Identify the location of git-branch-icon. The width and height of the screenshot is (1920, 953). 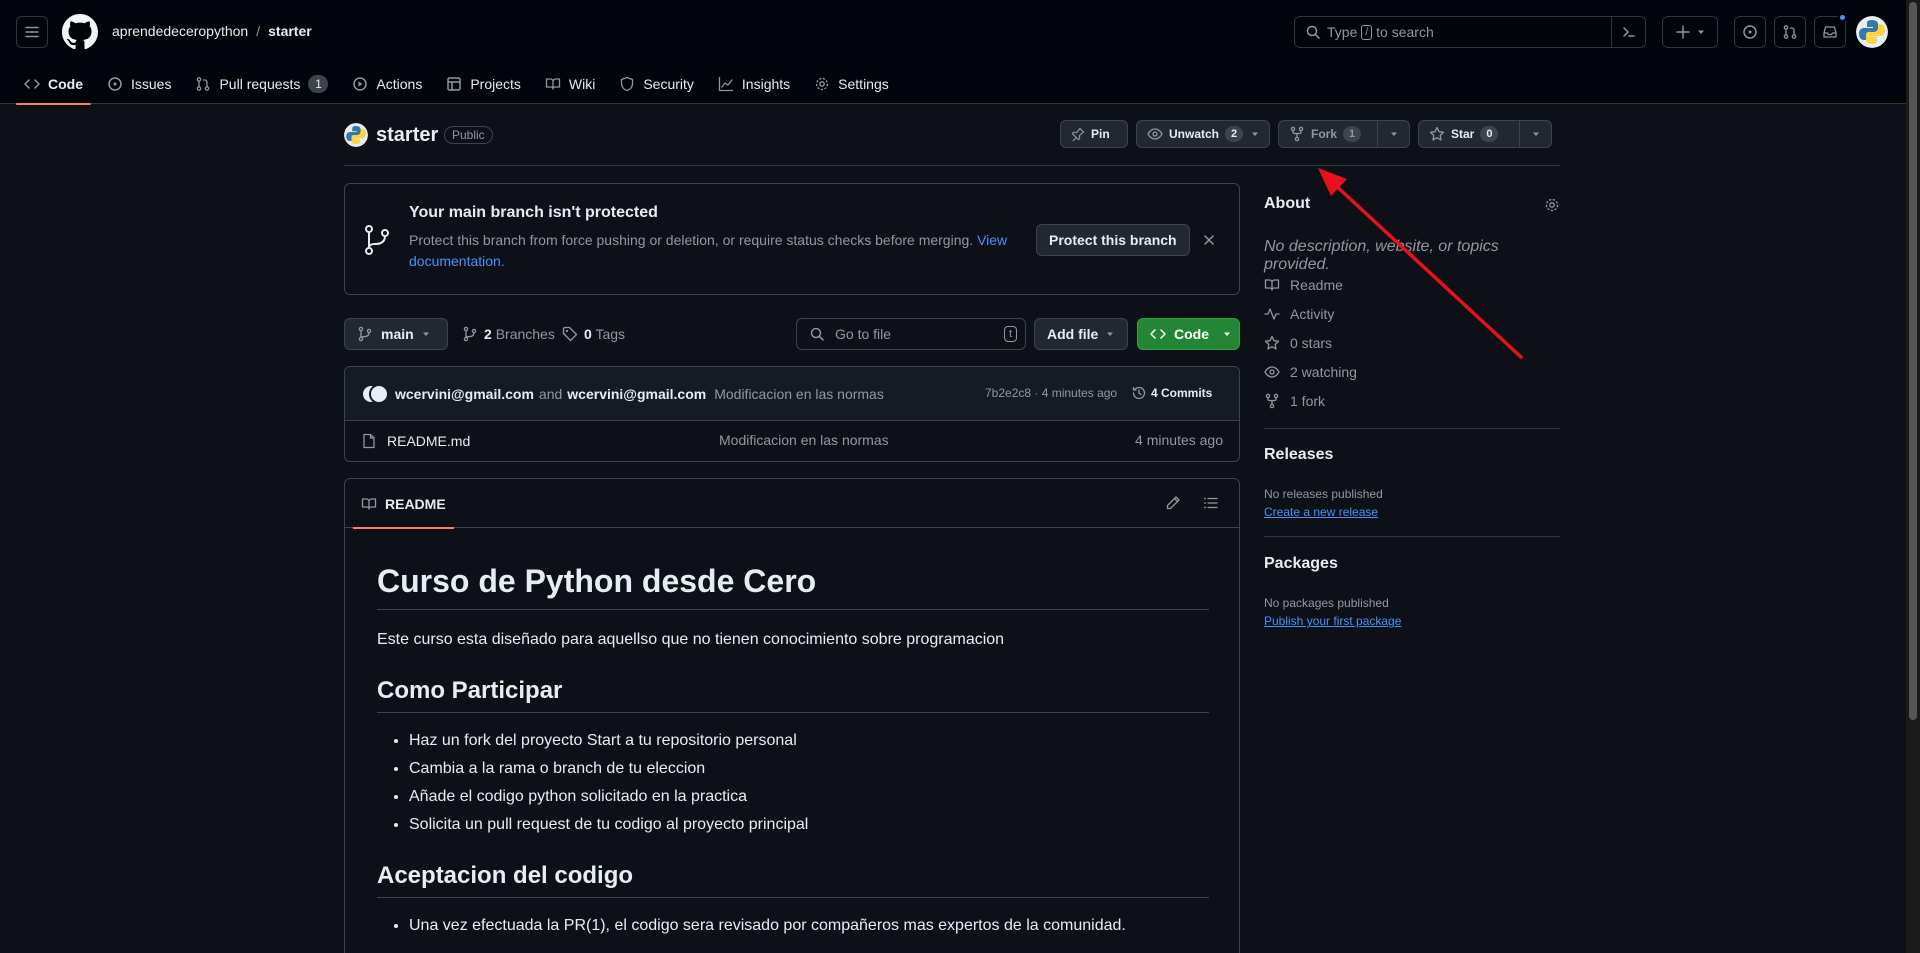
(377, 240).